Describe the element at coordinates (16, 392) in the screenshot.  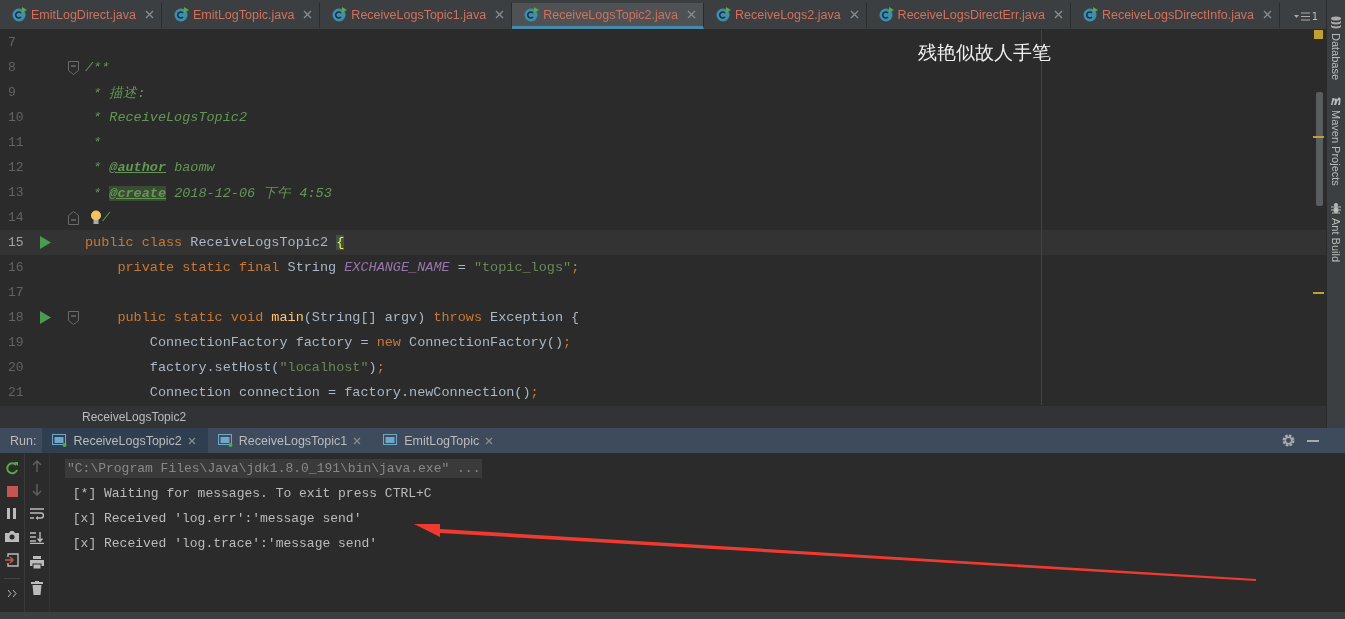
I see `line-number: 21` at that location.